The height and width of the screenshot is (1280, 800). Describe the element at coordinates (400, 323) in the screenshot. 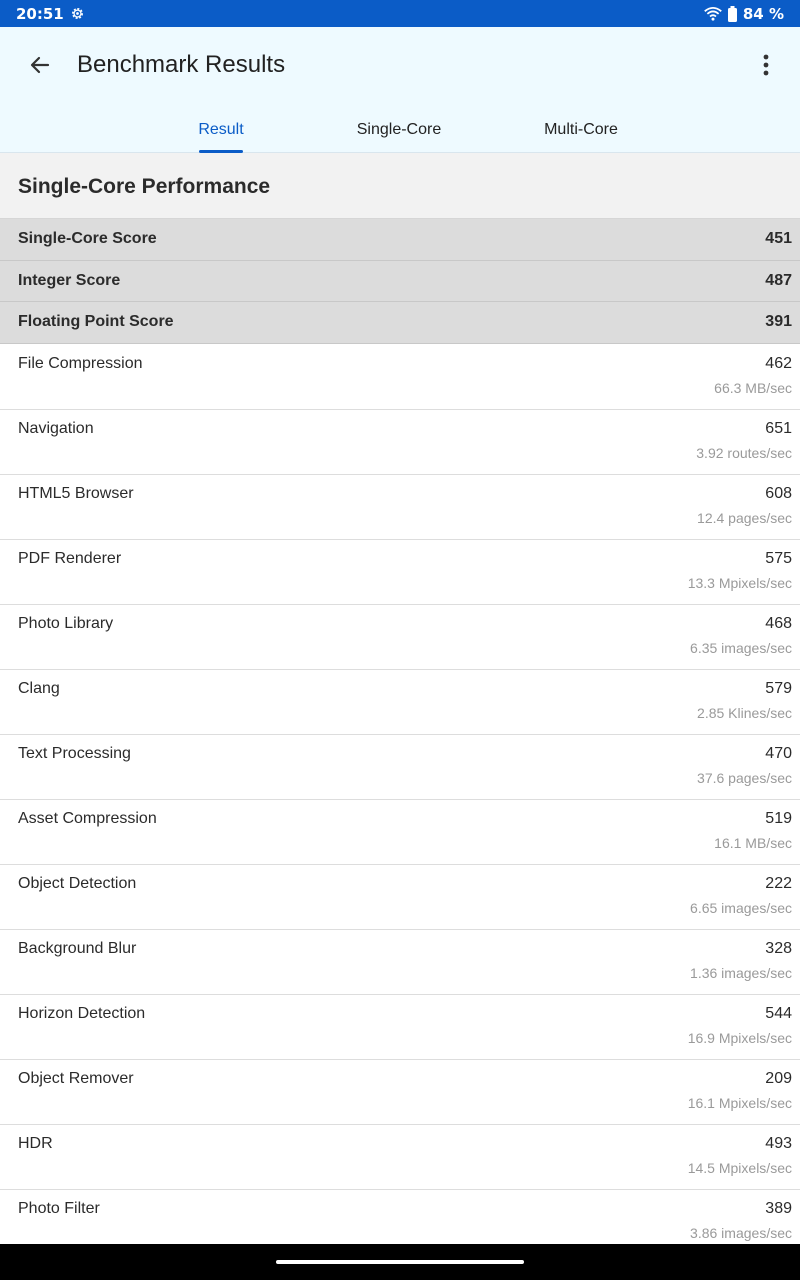

I see `summary-row-floating-point: Floating Point Score 391` at that location.